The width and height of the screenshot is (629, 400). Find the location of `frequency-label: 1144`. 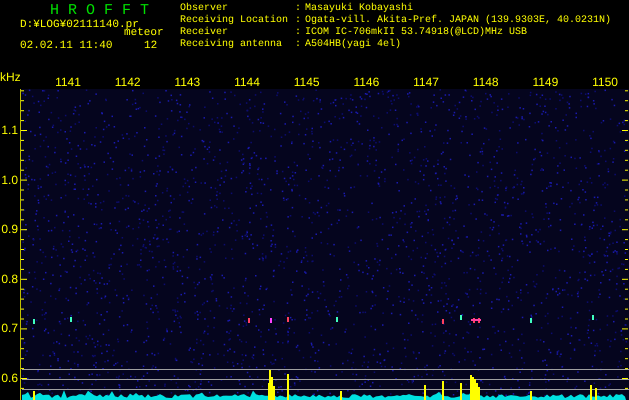

frequency-label: 1144 is located at coordinates (247, 82).